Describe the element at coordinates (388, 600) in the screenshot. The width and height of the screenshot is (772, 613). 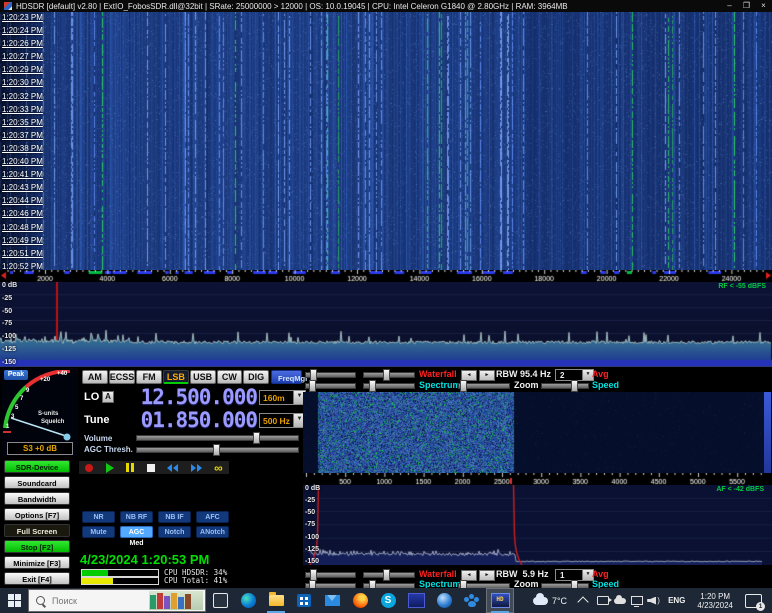
I see `taskbar-app-skype: S` at that location.